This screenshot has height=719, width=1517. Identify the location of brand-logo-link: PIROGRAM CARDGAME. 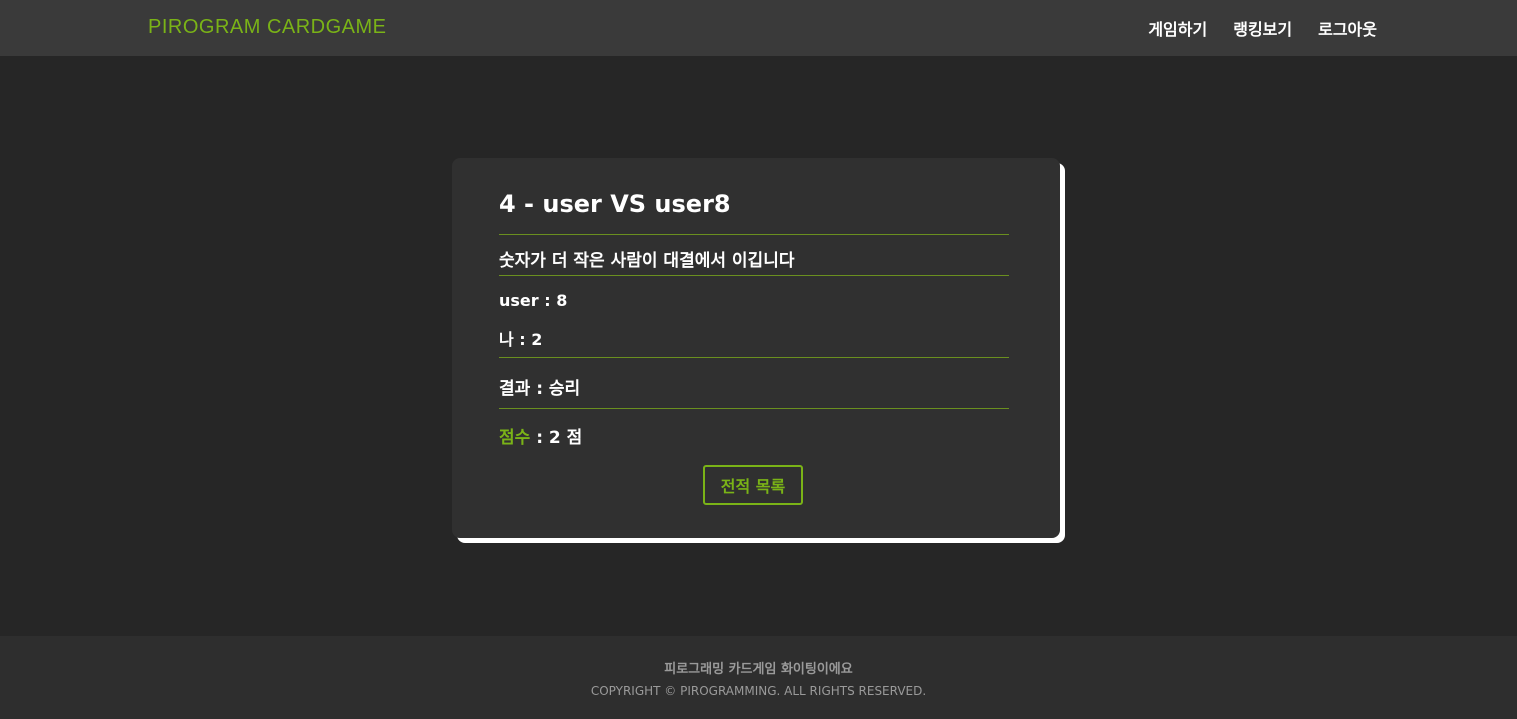
(267, 27).